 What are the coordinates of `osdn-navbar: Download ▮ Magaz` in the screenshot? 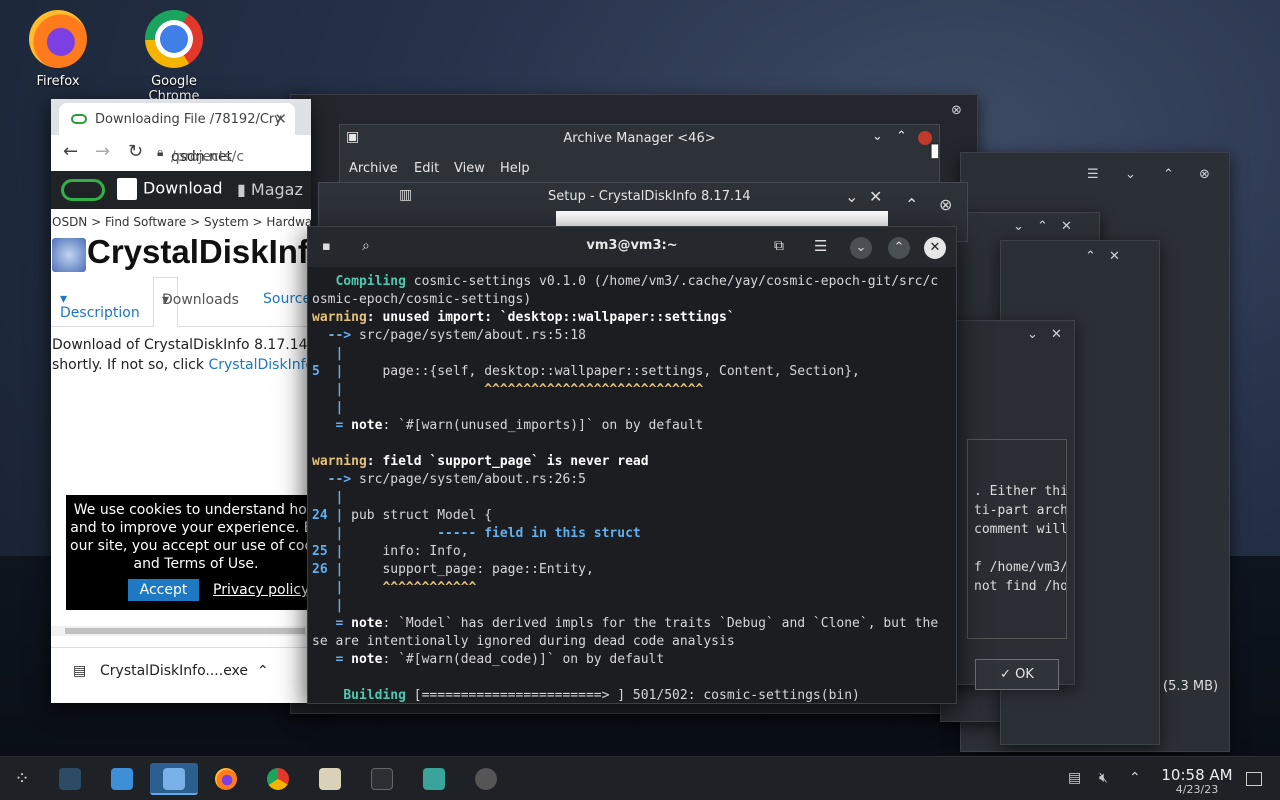 It's located at (181, 190).